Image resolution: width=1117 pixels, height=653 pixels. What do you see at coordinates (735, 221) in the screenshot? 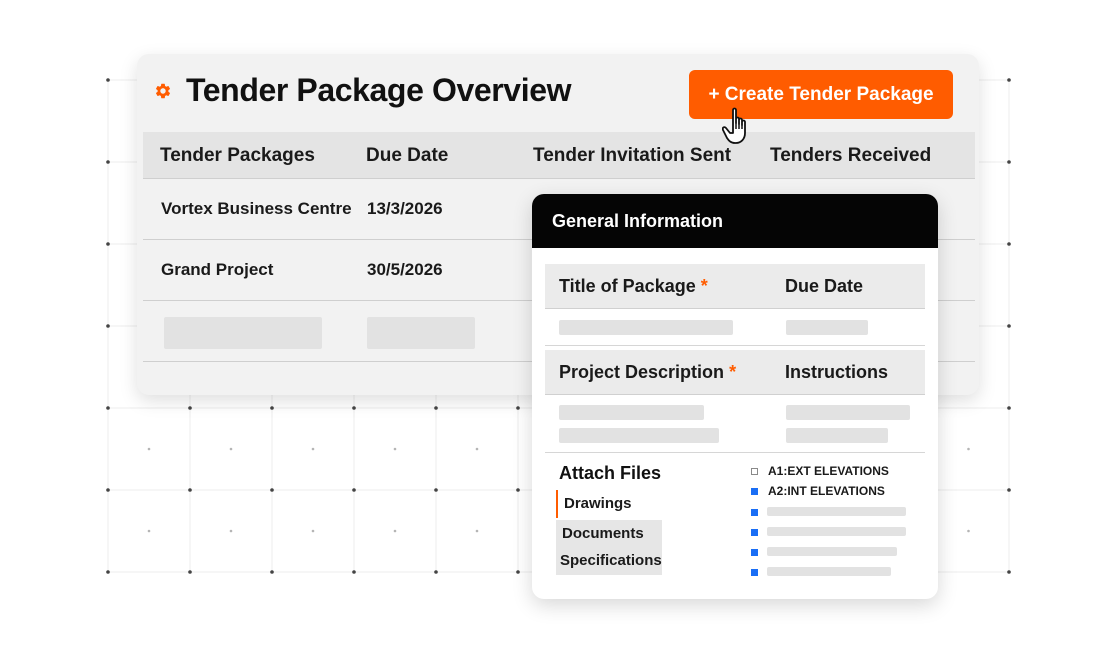
I see `panel-header: General Information` at bounding box center [735, 221].